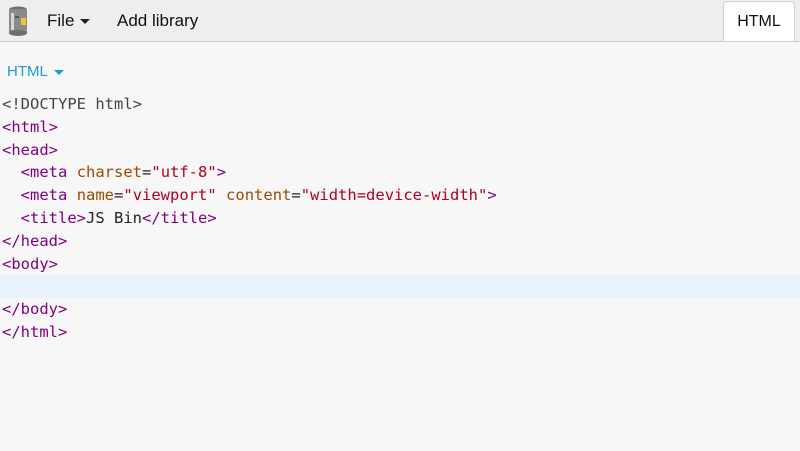 The width and height of the screenshot is (800, 451). I want to click on tag-token: <head>, so click(30, 149).